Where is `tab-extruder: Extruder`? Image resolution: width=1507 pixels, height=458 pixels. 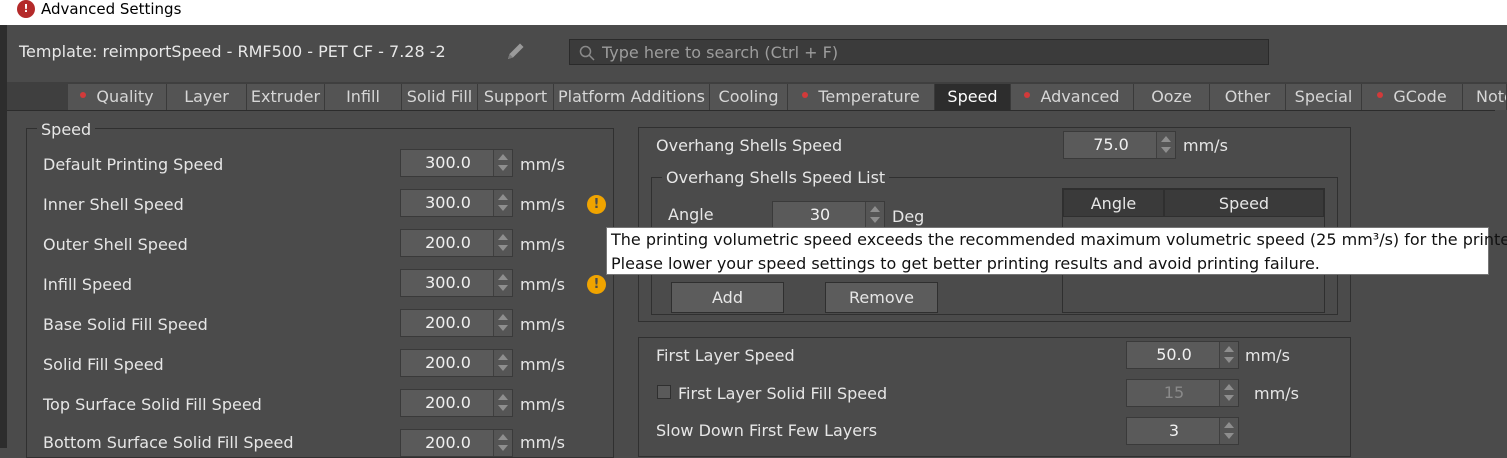
tab-extruder: Extruder is located at coordinates (286, 97).